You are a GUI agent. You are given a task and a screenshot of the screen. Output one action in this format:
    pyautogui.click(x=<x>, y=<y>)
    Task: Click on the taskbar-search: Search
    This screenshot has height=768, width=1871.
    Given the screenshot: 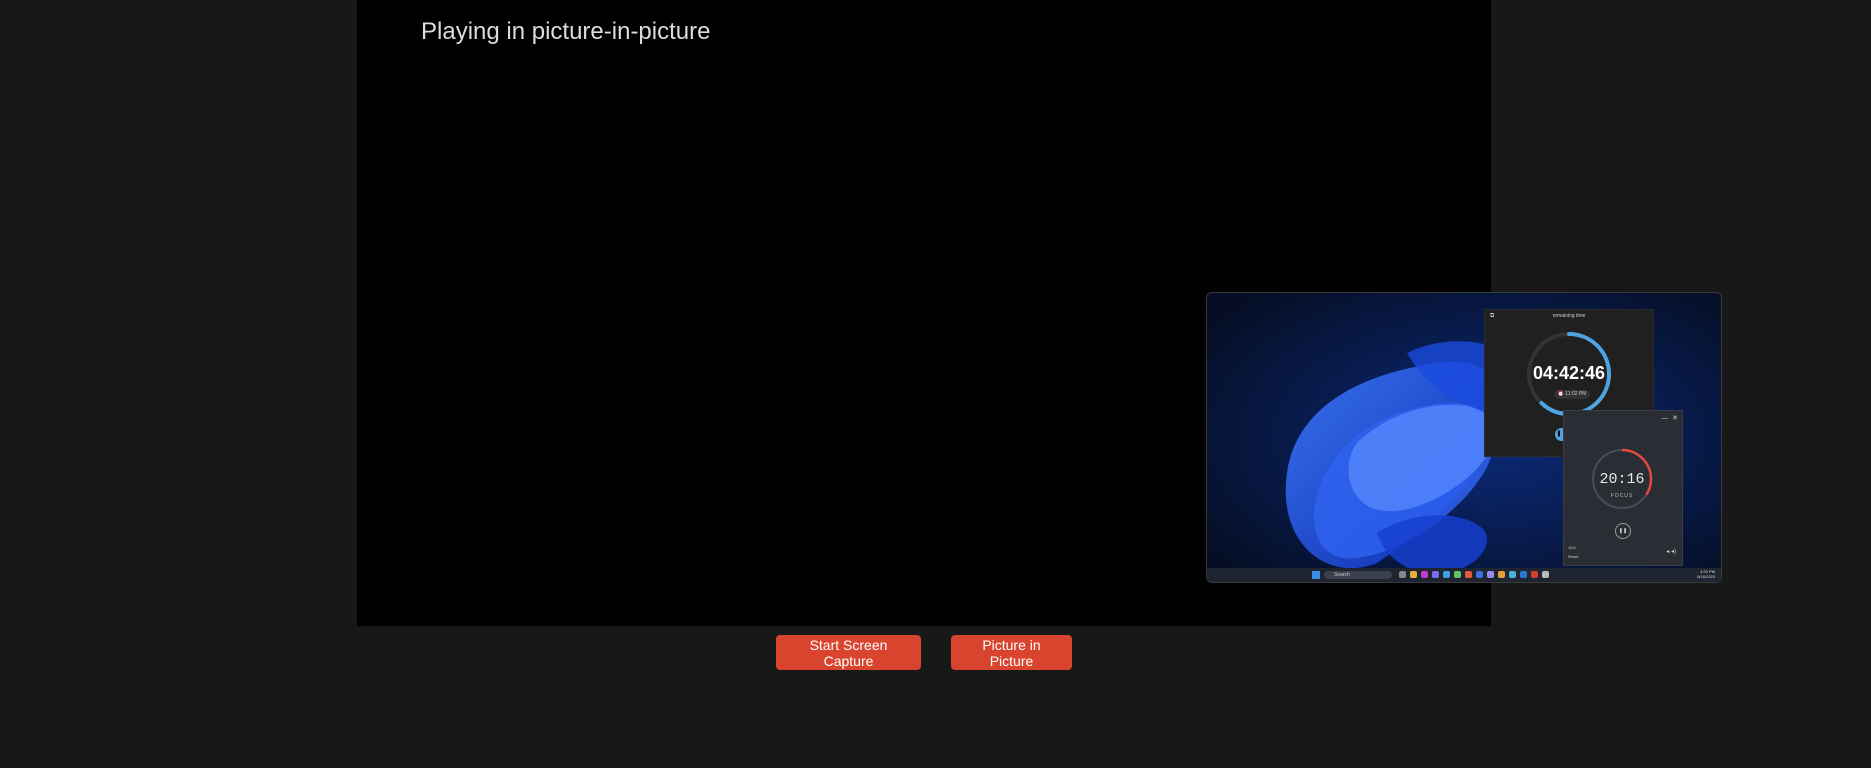 What is the action you would take?
    pyautogui.click(x=1358, y=575)
    